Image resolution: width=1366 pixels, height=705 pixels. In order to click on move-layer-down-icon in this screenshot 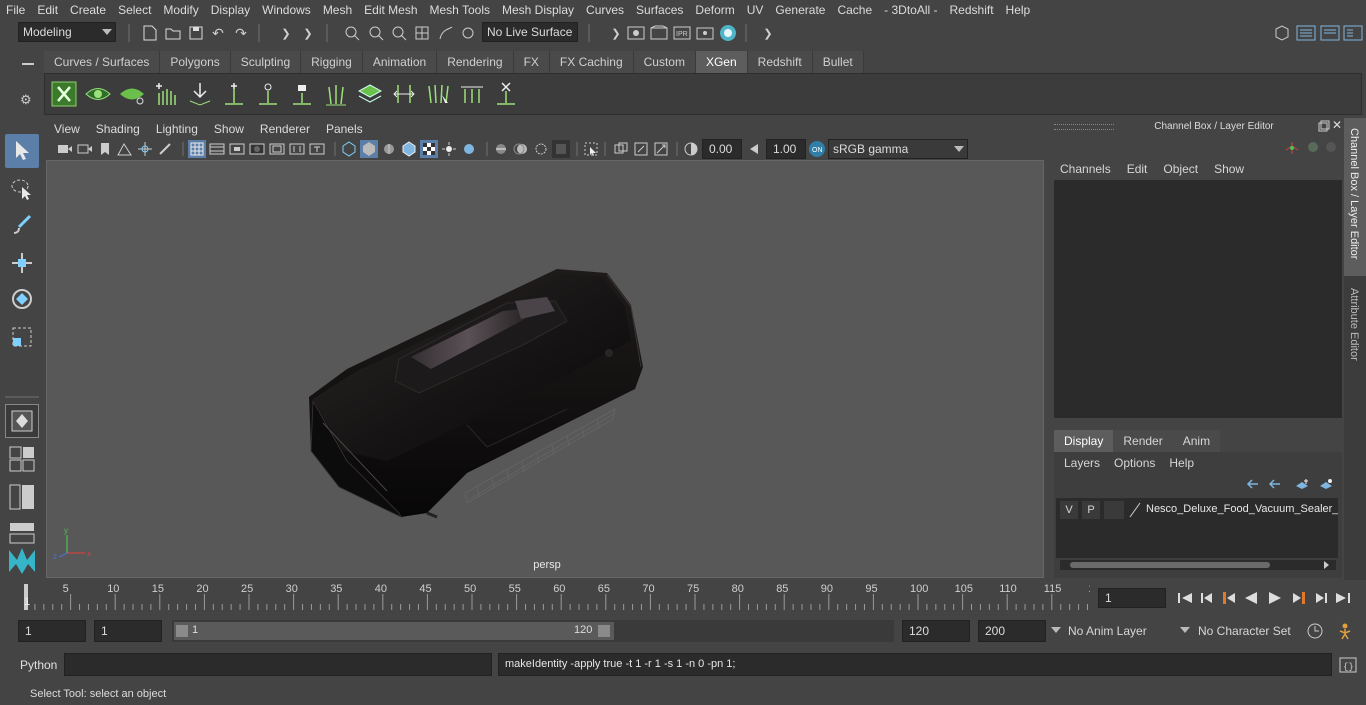, I will do `click(1276, 484)`.